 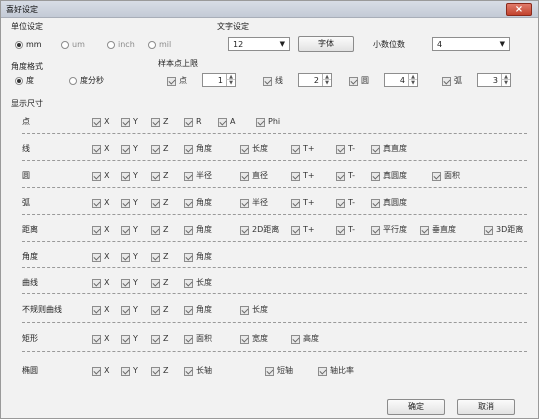 I want to click on angle-format-radio-opt-0: 度, so click(x=24, y=81).